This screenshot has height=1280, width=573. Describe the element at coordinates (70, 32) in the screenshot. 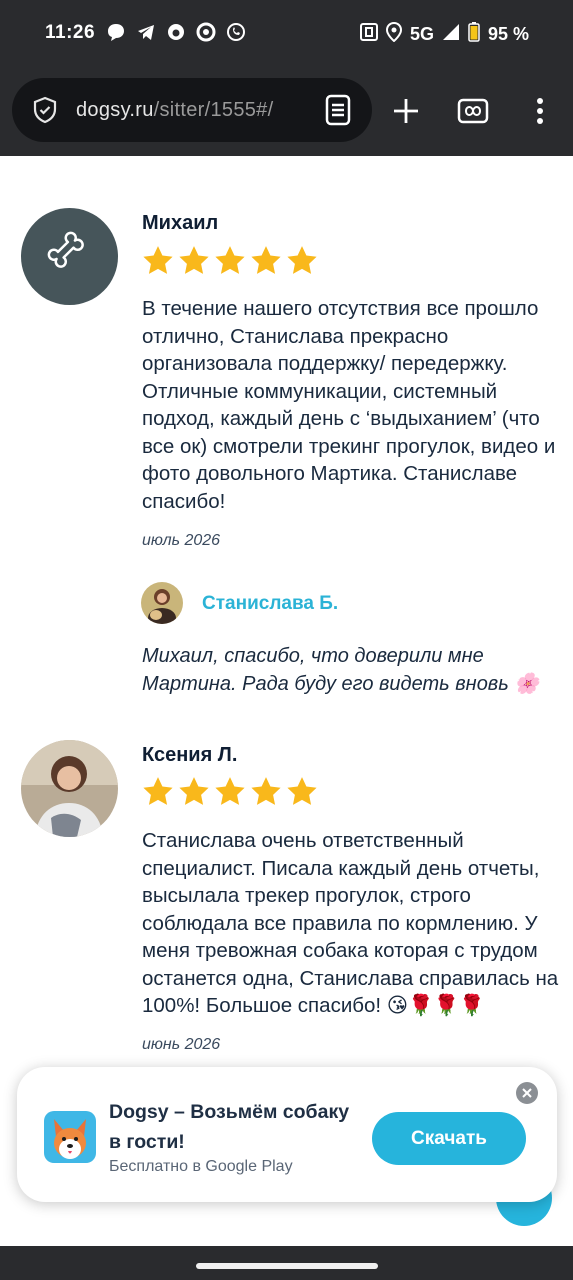

I see `status-time: 11:26` at that location.